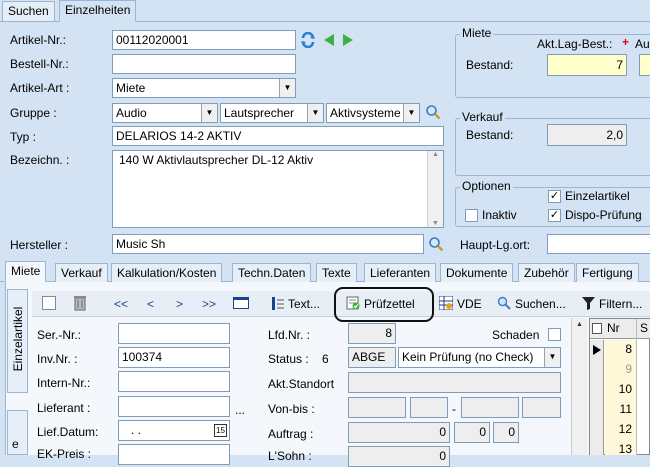  What do you see at coordinates (389, 304) in the screenshot?
I see `pruefzettel-button: Prüfzettel` at bounding box center [389, 304].